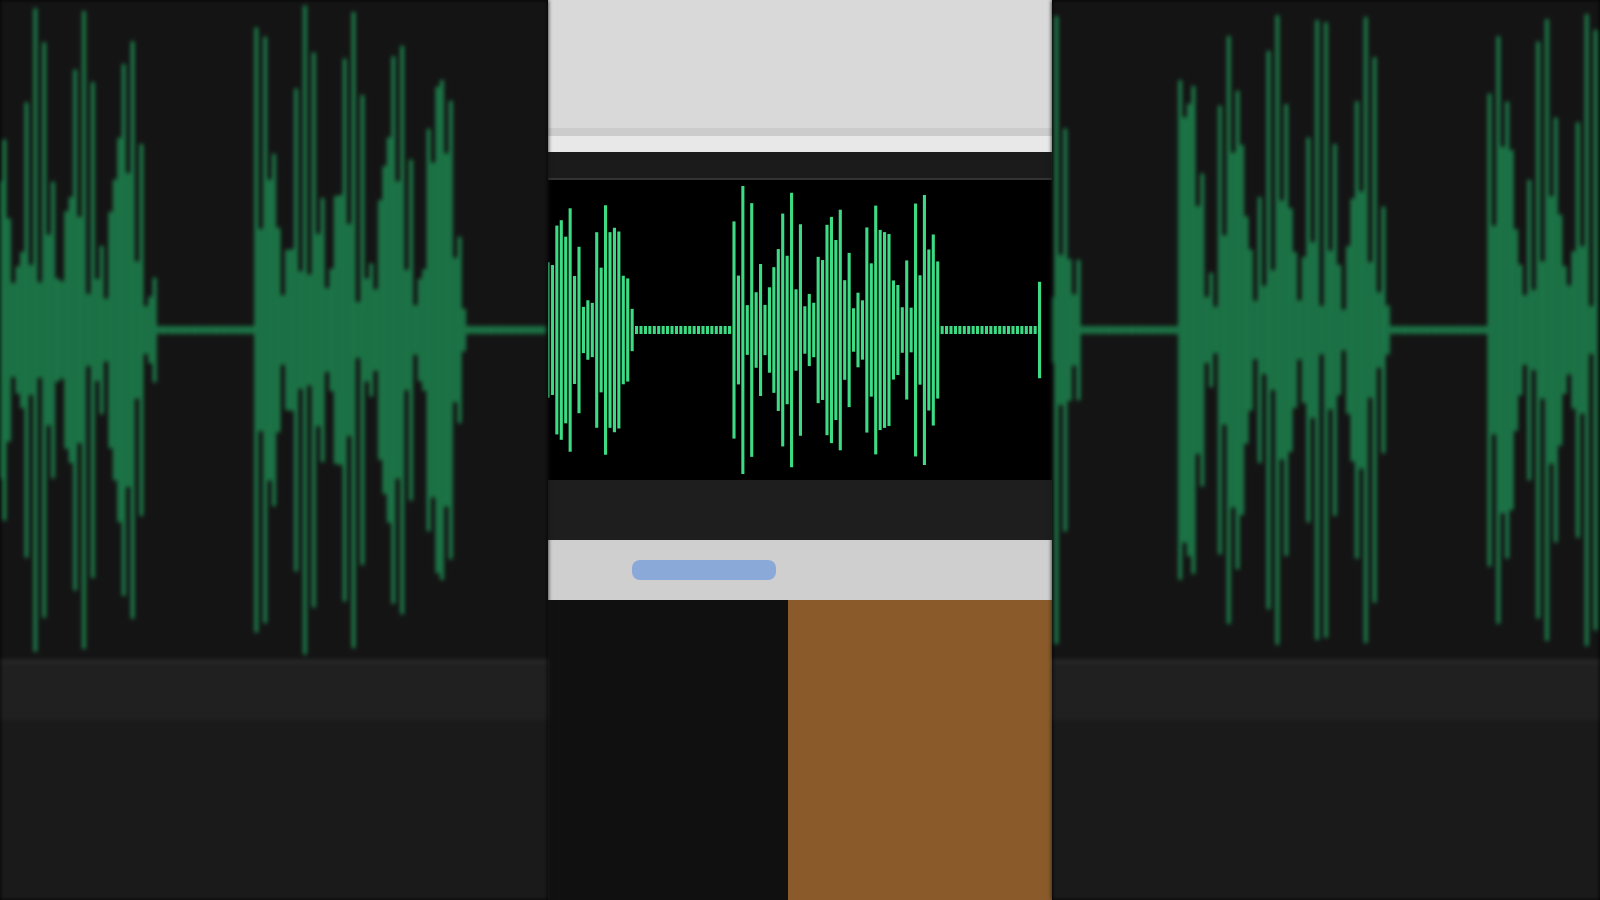 This screenshot has height=900, width=1600. Describe the element at coordinates (704, 570) in the screenshot. I see `dock-drawing` at that location.